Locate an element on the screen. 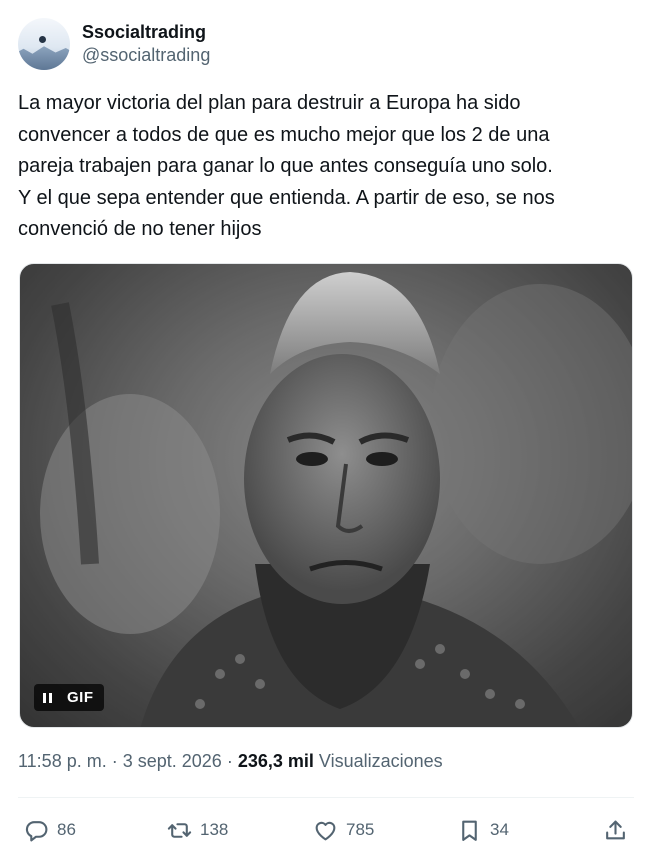  share-icon is located at coordinates (615, 829).